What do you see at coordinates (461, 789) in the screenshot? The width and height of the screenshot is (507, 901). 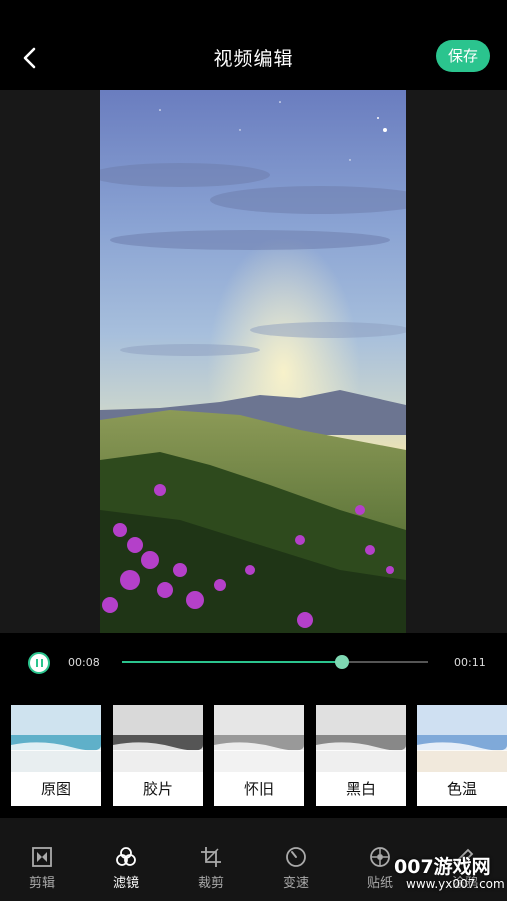 I see `filter-label: 色温` at bounding box center [461, 789].